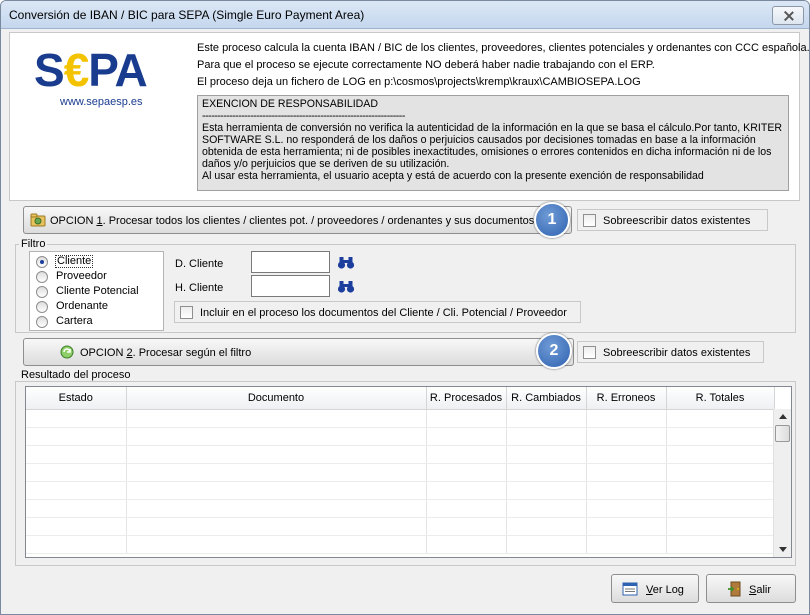 The height and width of the screenshot is (615, 810). What do you see at coordinates (677, 353) in the screenshot?
I see `option2-overwrite-label: Sobreescribir datos existentes` at bounding box center [677, 353].